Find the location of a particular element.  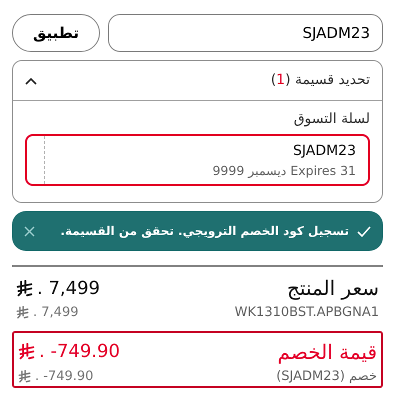

summary-sublabel: WK1310BST.APBGNA1 is located at coordinates (306, 313).